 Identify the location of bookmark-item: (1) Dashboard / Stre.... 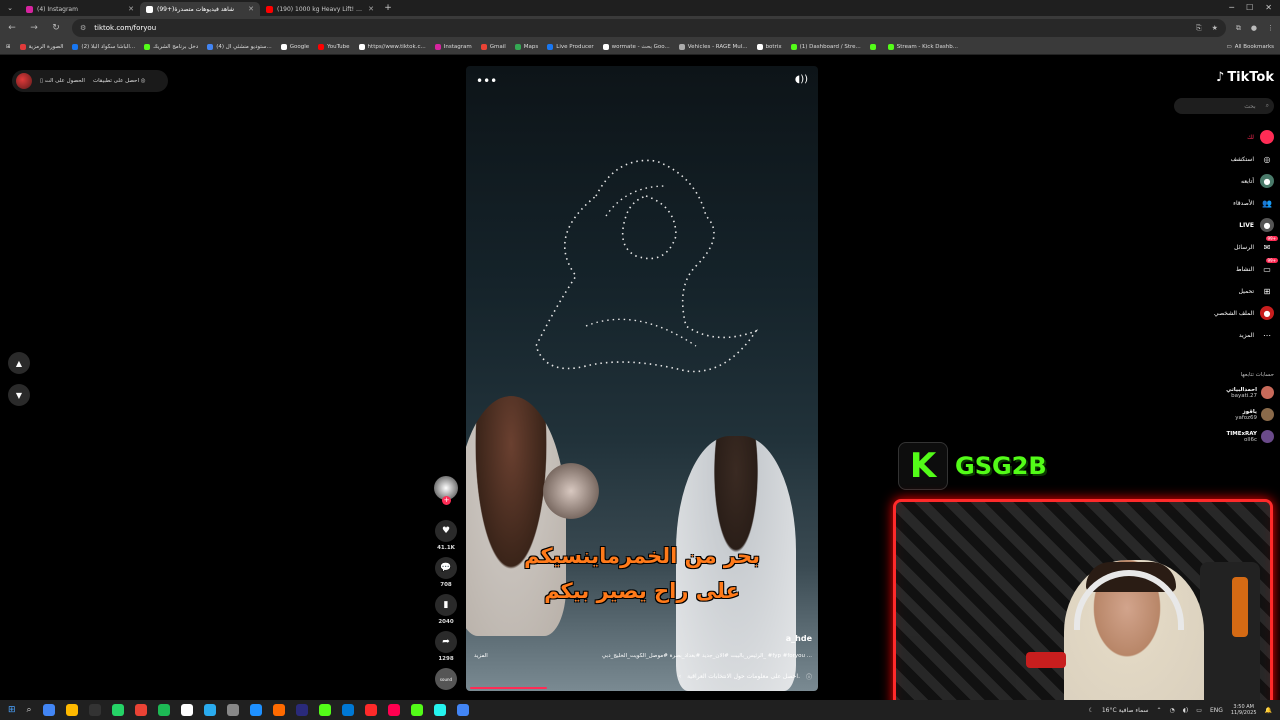
(825, 47).